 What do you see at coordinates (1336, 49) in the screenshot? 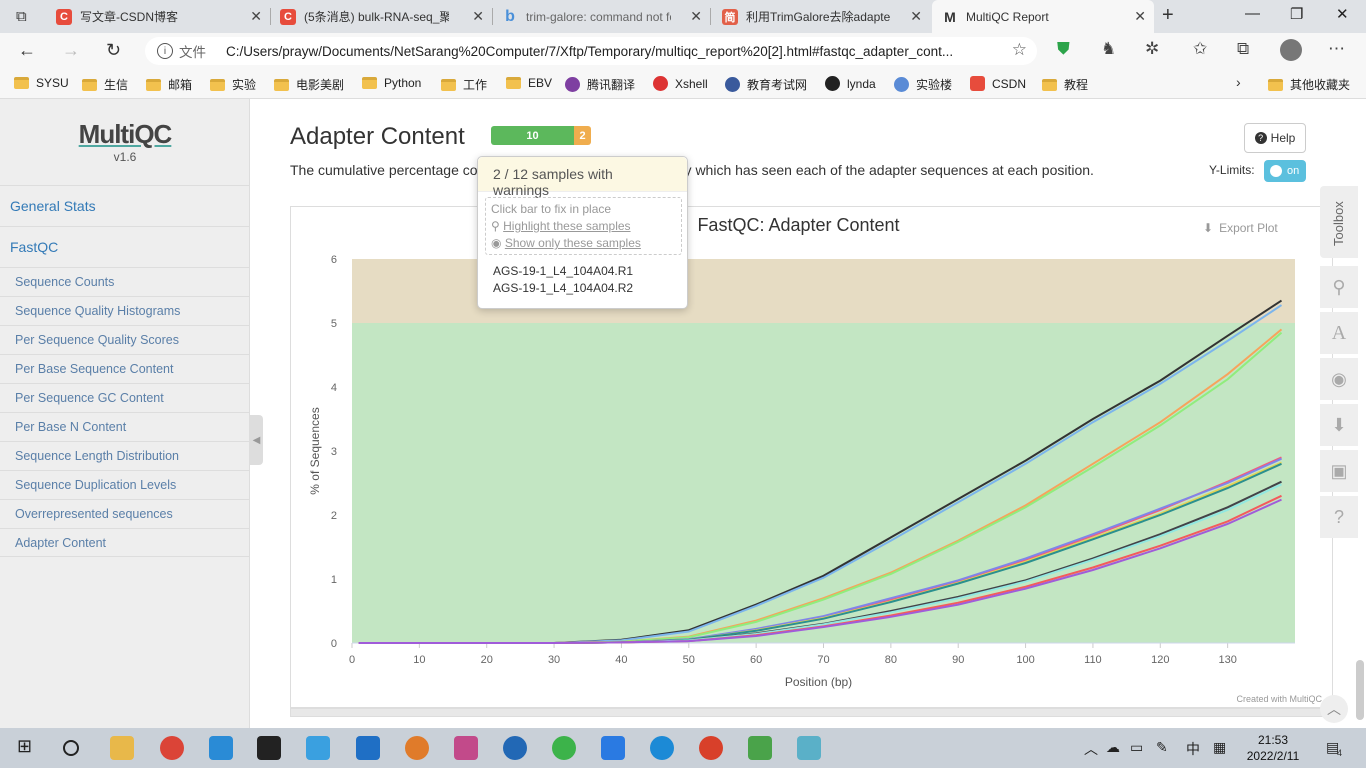
I see `more-icon: ⋯` at bounding box center [1336, 49].